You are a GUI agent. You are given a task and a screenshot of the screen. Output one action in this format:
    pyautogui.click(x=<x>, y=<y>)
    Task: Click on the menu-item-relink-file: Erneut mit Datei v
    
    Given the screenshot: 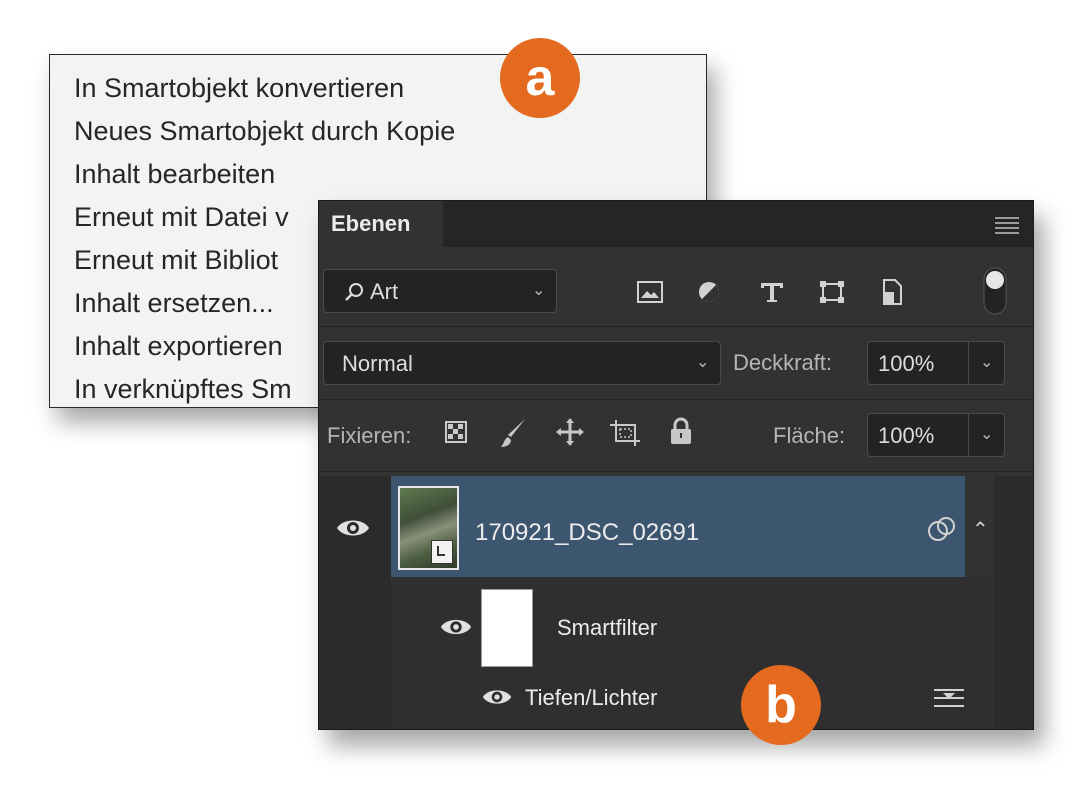 What is the action you would take?
    pyautogui.click(x=181, y=217)
    